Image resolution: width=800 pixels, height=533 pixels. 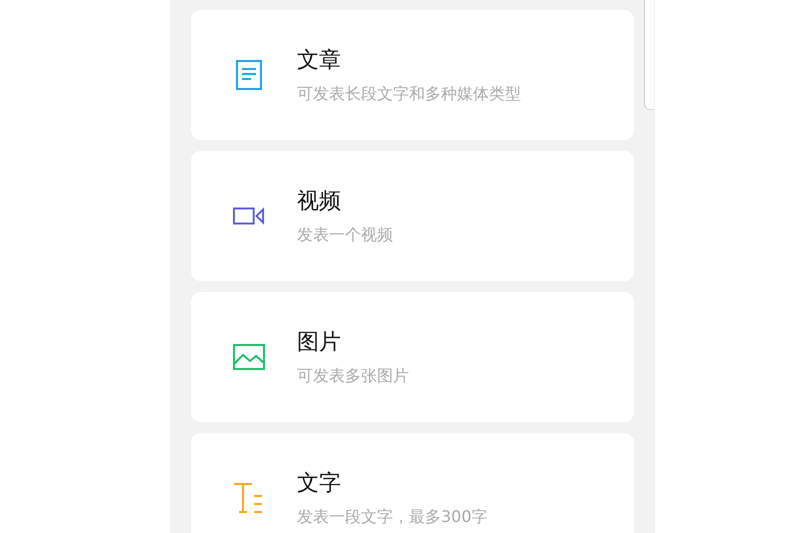 What do you see at coordinates (353, 376) in the screenshot?
I see `card-description: 可发表多张图片` at bounding box center [353, 376].